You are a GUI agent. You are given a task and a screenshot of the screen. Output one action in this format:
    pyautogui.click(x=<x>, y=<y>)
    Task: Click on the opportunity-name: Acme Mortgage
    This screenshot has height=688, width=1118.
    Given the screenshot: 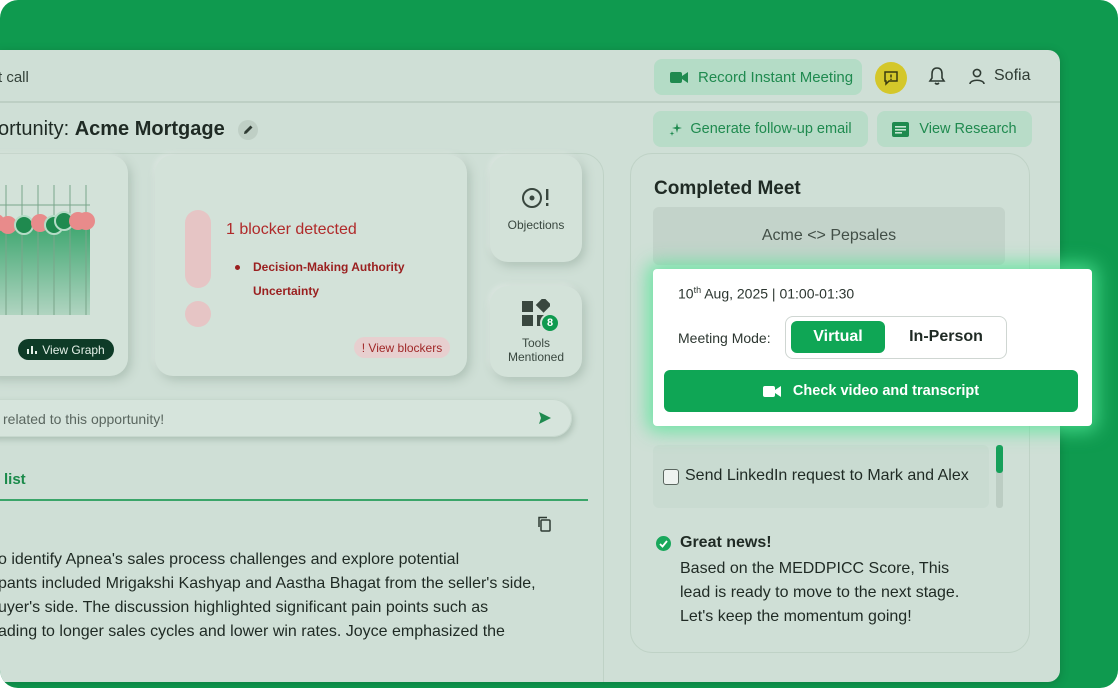 What is the action you would take?
    pyautogui.click(x=149, y=129)
    